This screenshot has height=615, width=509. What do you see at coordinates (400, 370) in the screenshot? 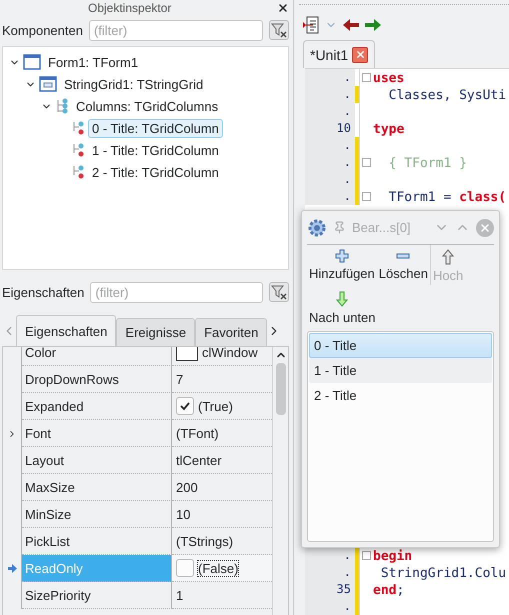
I see `list-item: 1 - Title` at bounding box center [400, 370].